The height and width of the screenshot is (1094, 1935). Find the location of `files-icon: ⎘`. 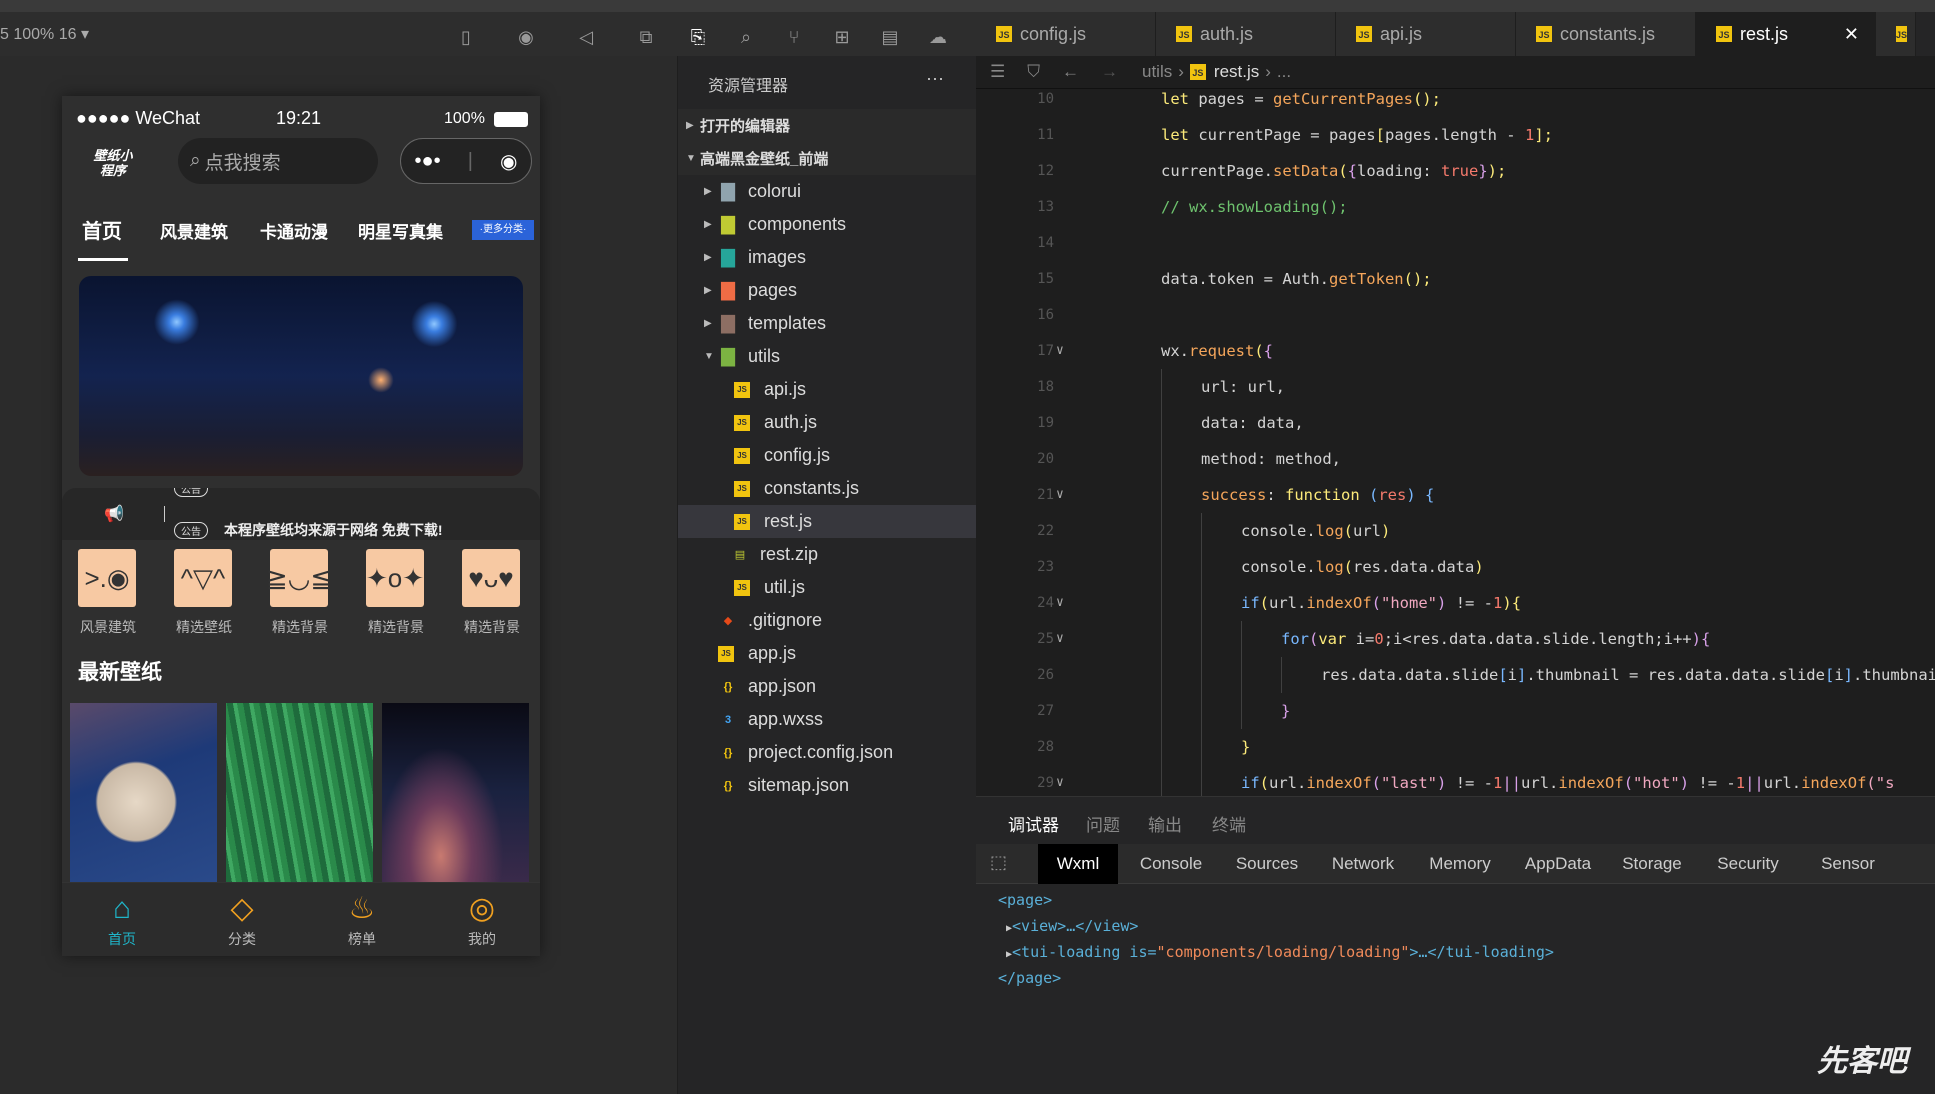

files-icon: ⎘ is located at coordinates (698, 37).